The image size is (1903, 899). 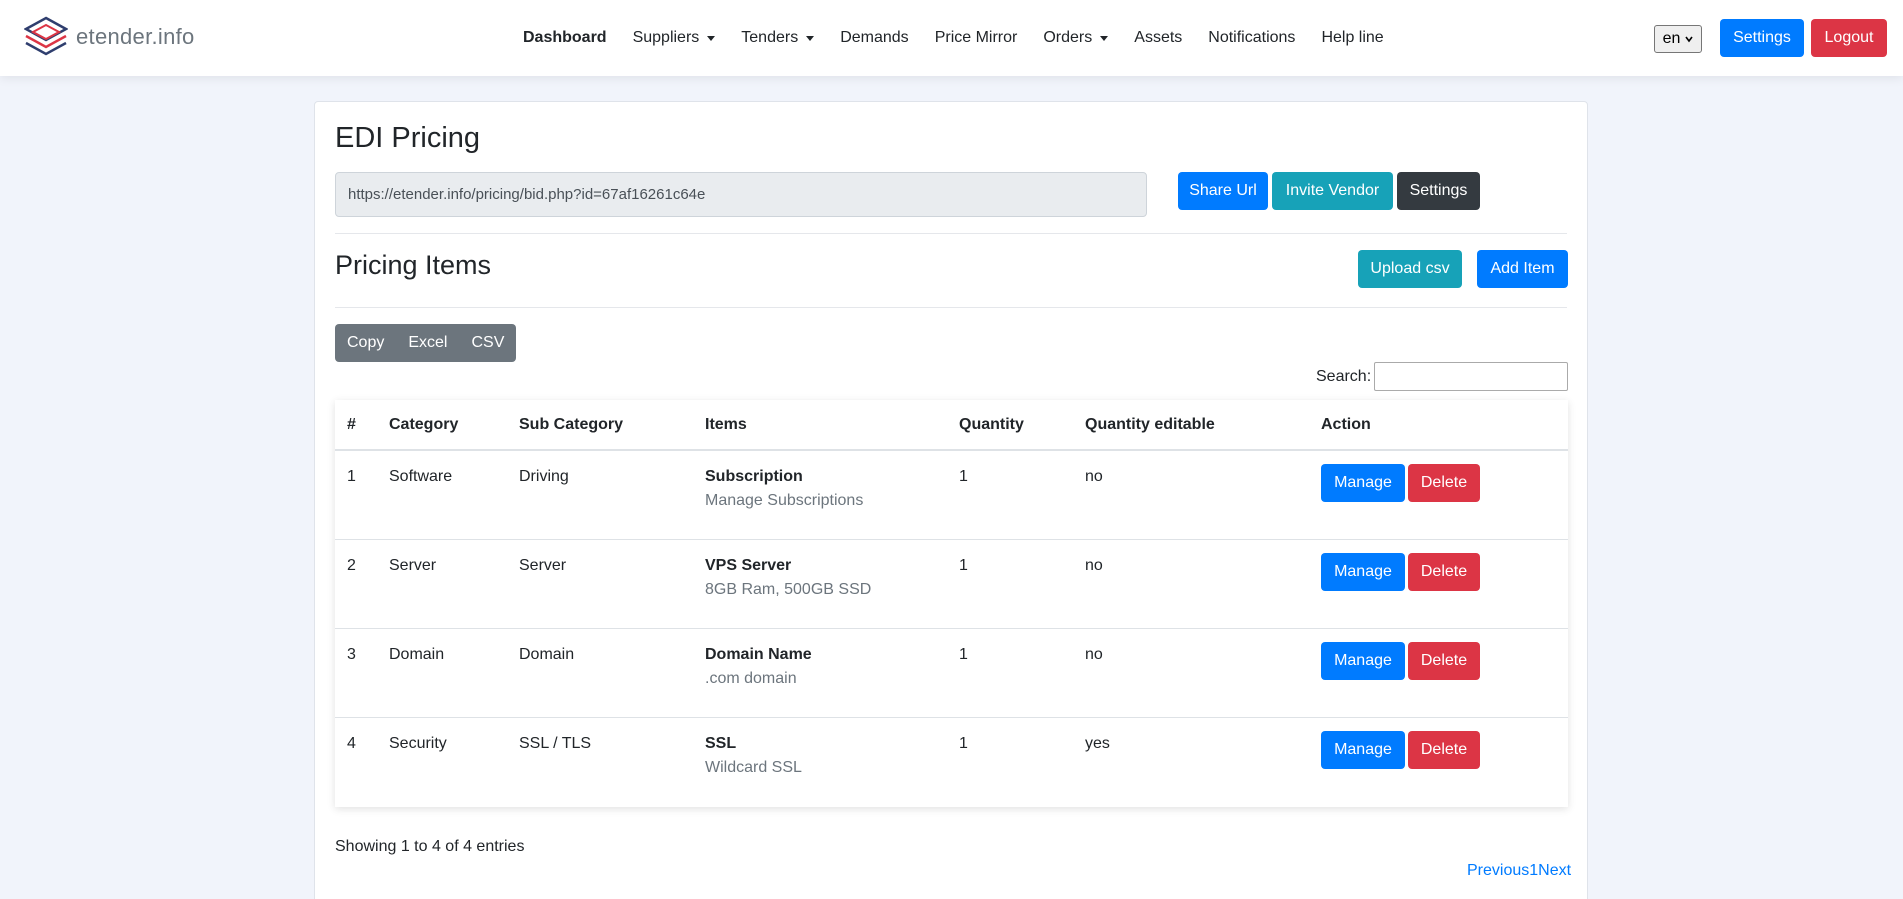 What do you see at coordinates (1097, 743) in the screenshot?
I see `cell-quantity-editable: yes` at bounding box center [1097, 743].